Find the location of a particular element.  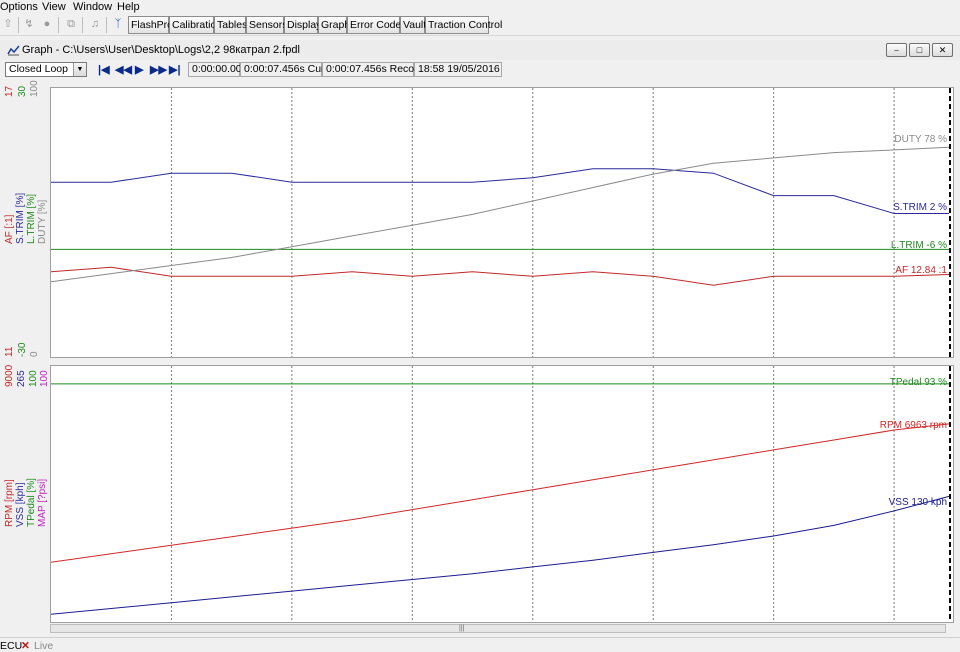

bluetooth-icon: ᛉ is located at coordinates (118, 24).